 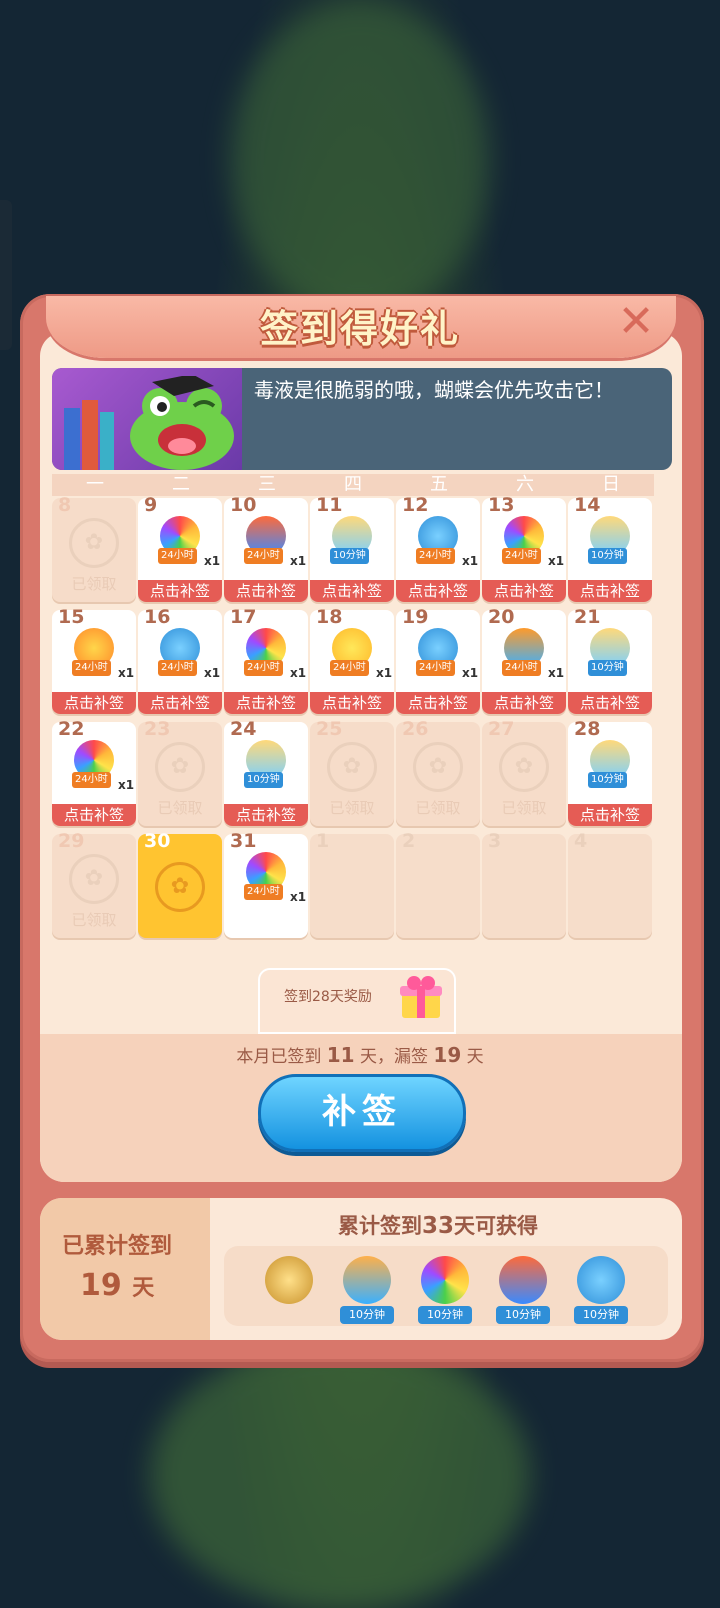 I want to click on calendar-day: 2, so click(x=438, y=884).